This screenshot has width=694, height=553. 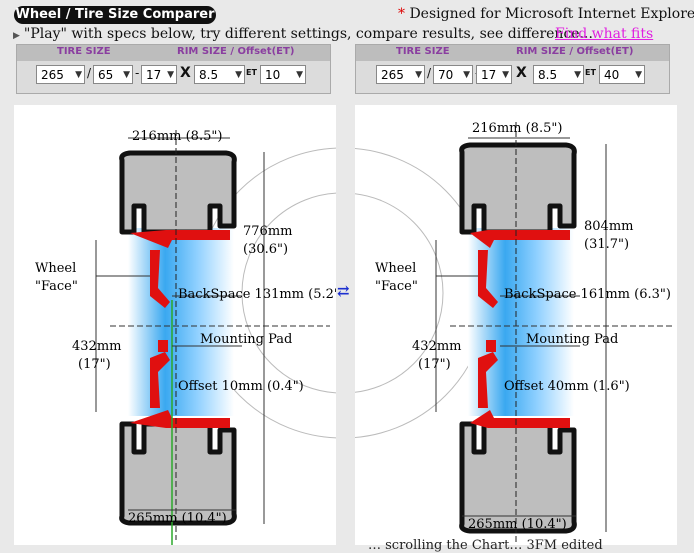 I want to click on designed-star: *, so click(x=401, y=14).